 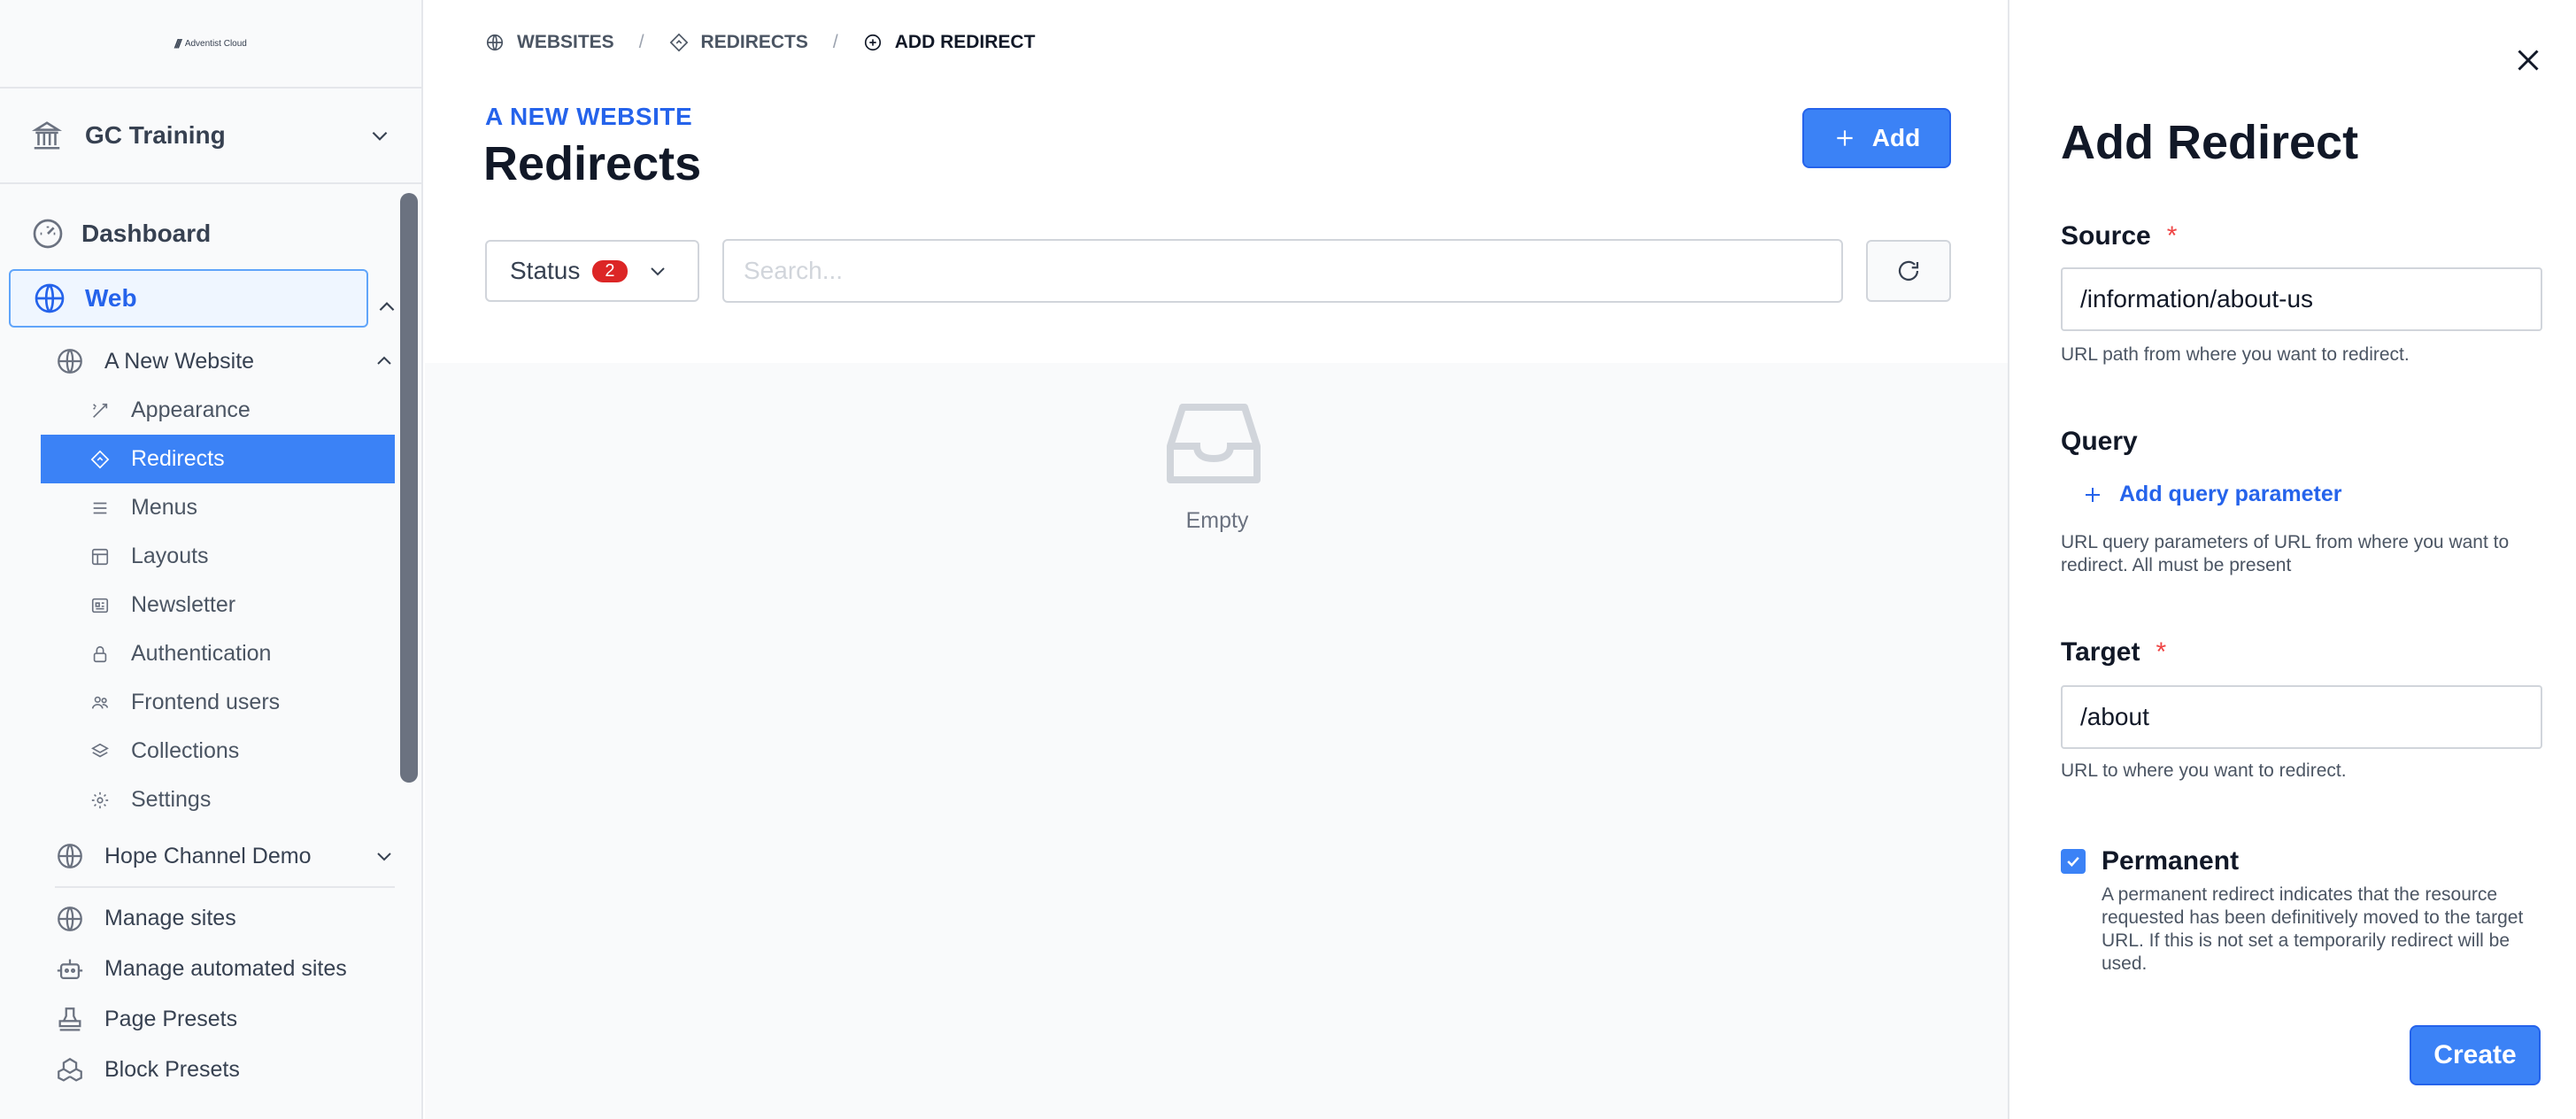 I want to click on create-button: Create, so click(x=2475, y=1055).